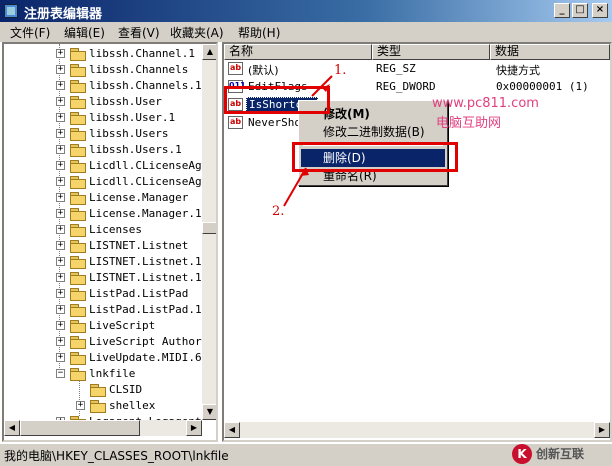 This screenshot has width=612, height=466. Describe the element at coordinates (209, 228) in the screenshot. I see `tree-scroll-thumb` at that location.